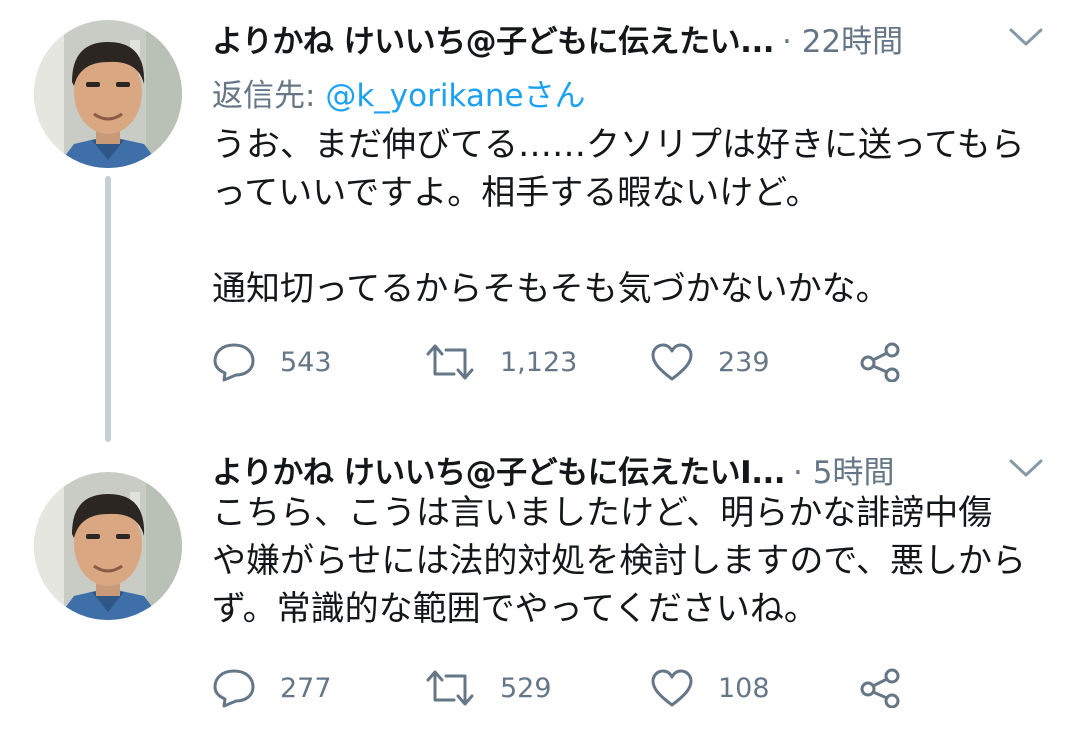 This screenshot has height=741, width=1075. Describe the element at coordinates (602, 513) in the screenshot. I see `tweet-text-line: こちら、こうは言いましたけど、明らかな誹謗中傷` at that location.